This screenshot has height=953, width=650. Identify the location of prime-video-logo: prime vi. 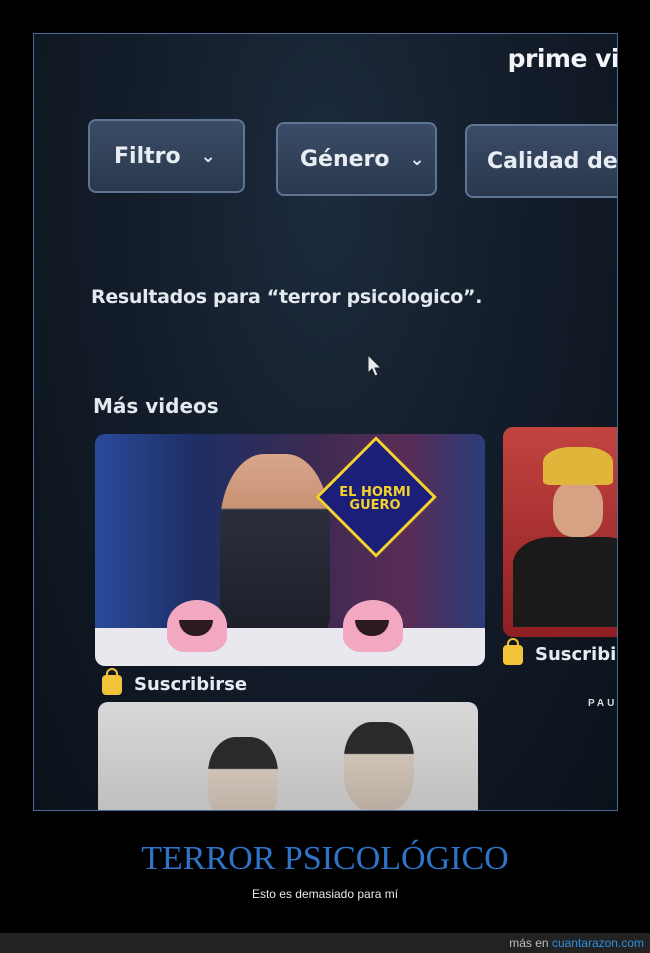
(562, 58).